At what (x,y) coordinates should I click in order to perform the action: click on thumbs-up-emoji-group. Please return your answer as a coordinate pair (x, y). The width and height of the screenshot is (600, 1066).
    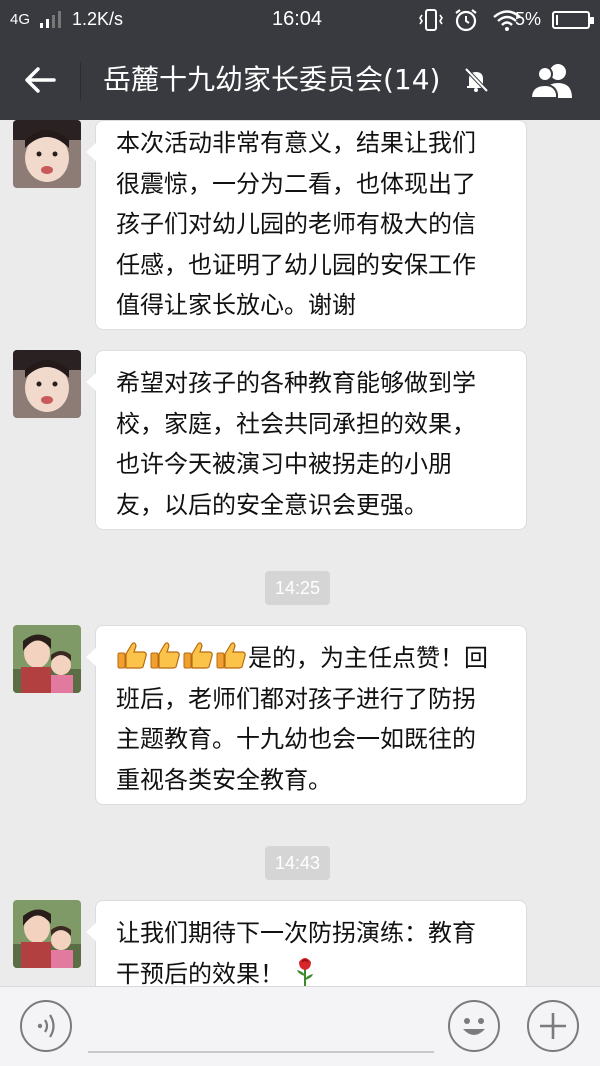
    Looking at the image, I should click on (182, 657).